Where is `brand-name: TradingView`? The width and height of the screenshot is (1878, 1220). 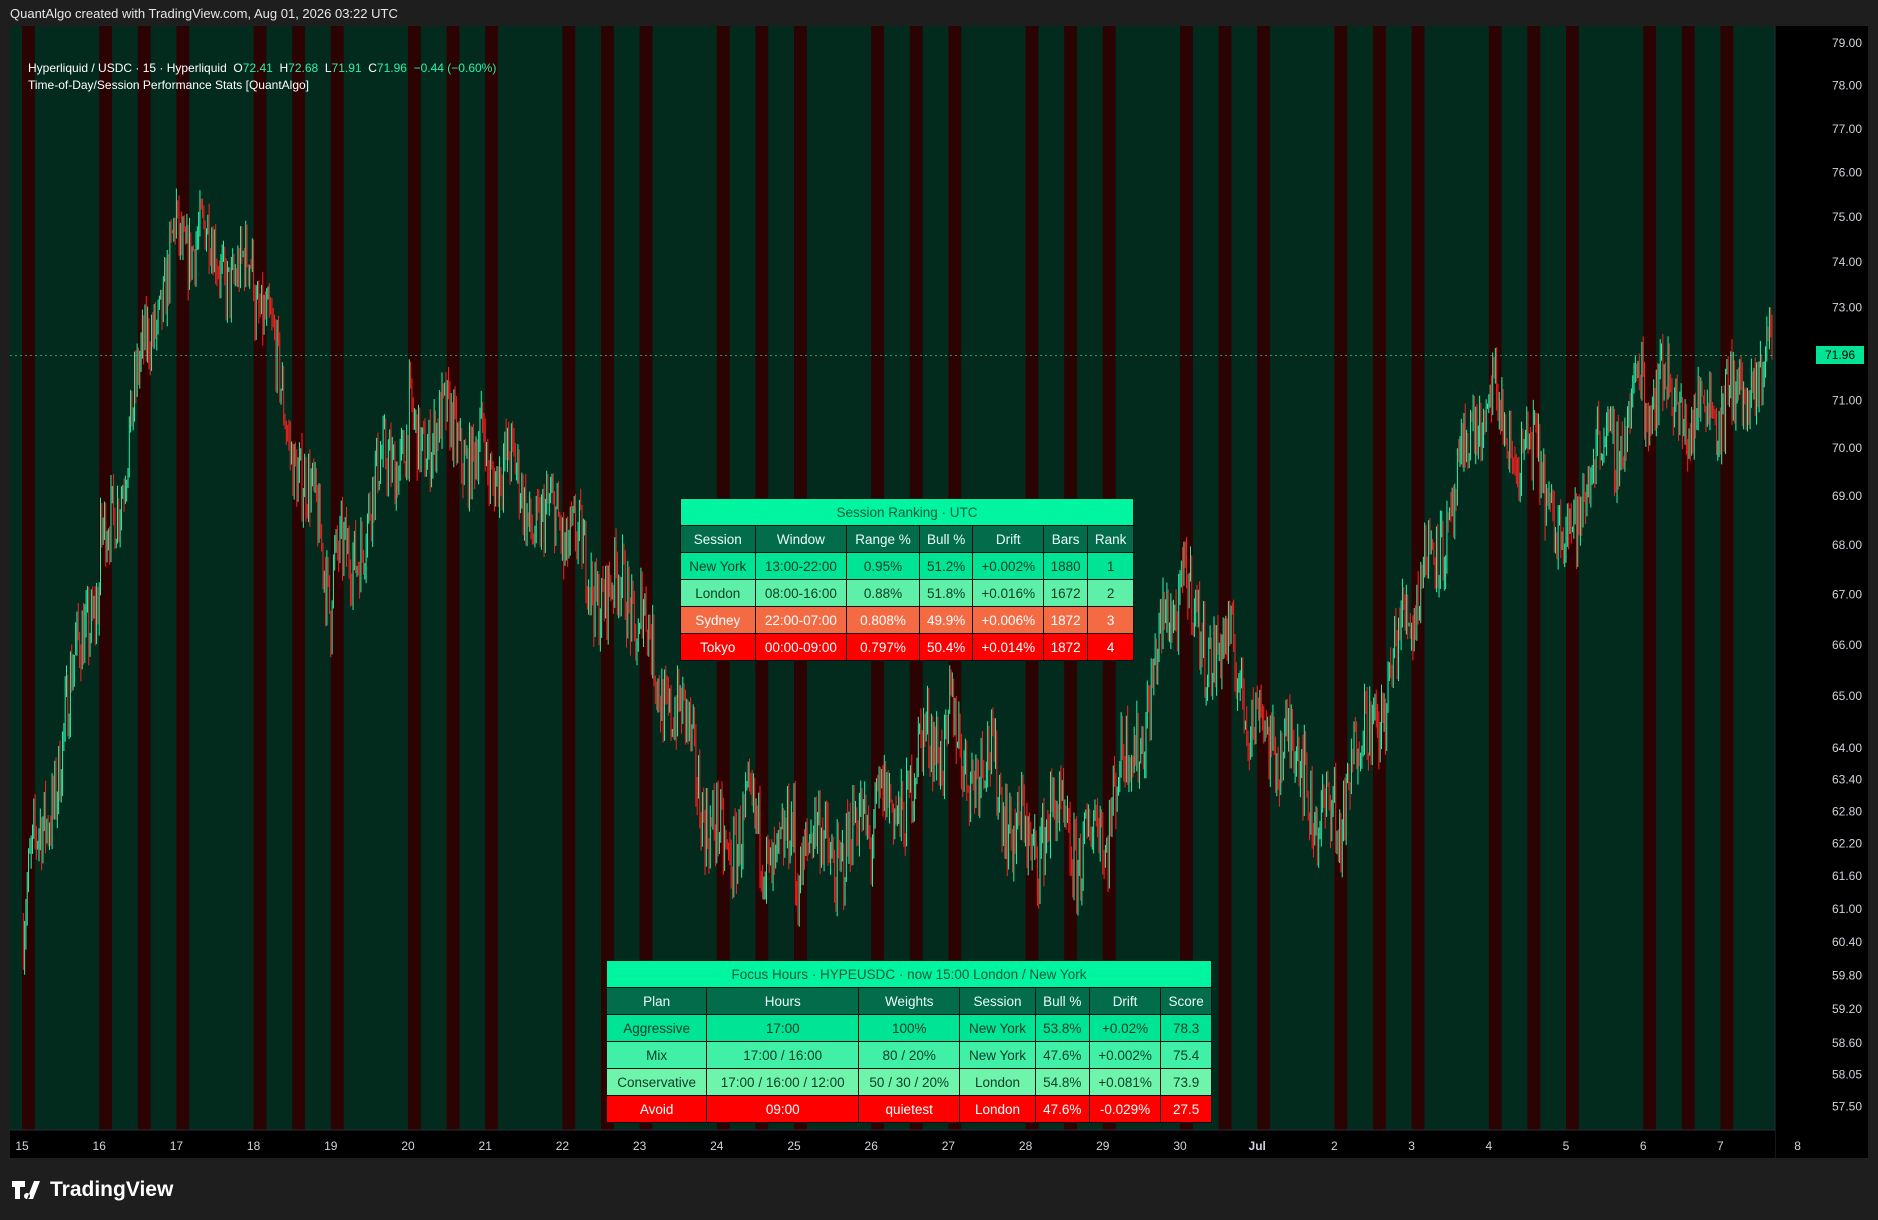 brand-name: TradingView is located at coordinates (112, 1189).